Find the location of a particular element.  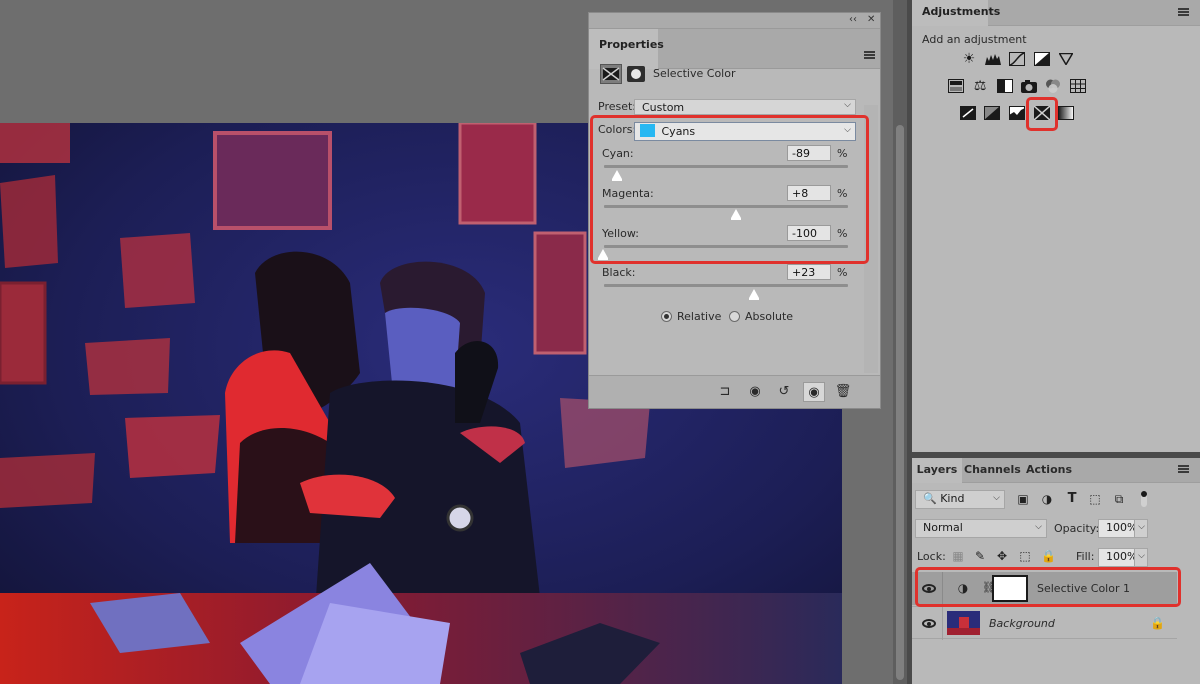

layer-name: Selective Color 1 is located at coordinates (1083, 588).